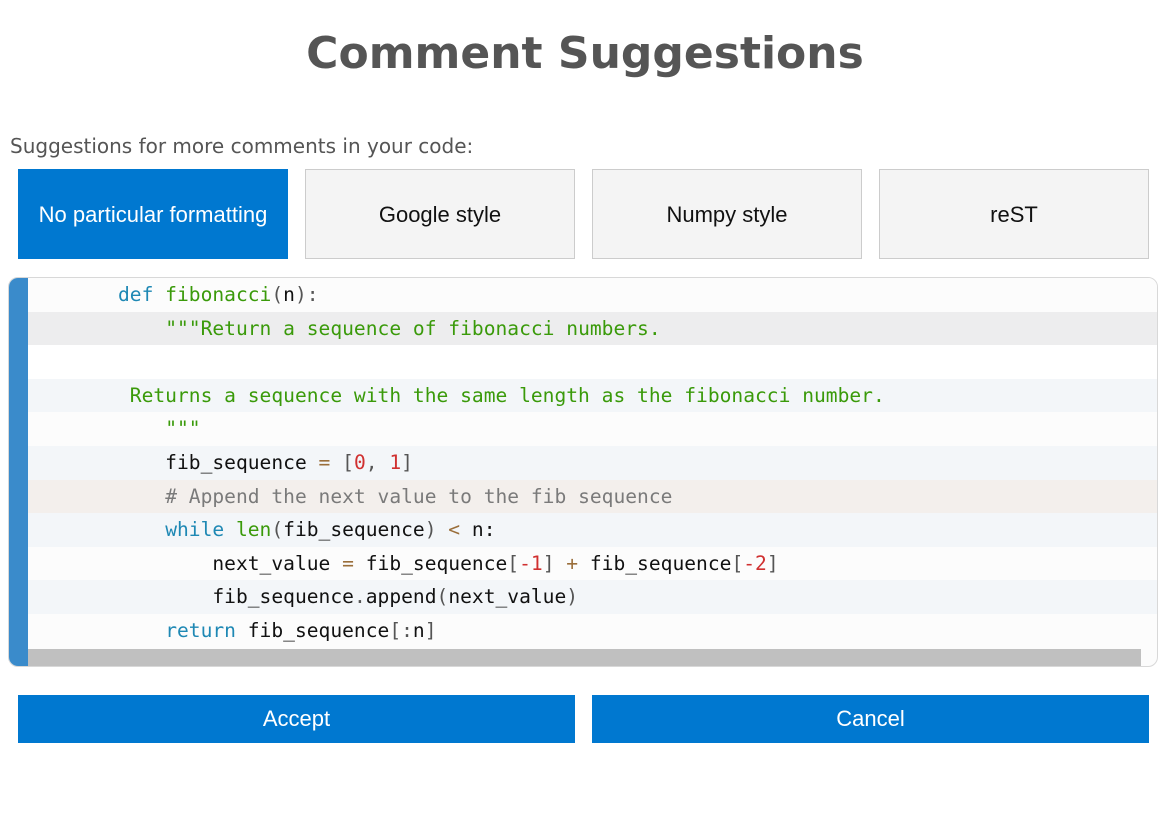 This screenshot has height=830, width=1176. What do you see at coordinates (592, 295) in the screenshot?
I see `code-line: def fibonacci(n):` at bounding box center [592, 295].